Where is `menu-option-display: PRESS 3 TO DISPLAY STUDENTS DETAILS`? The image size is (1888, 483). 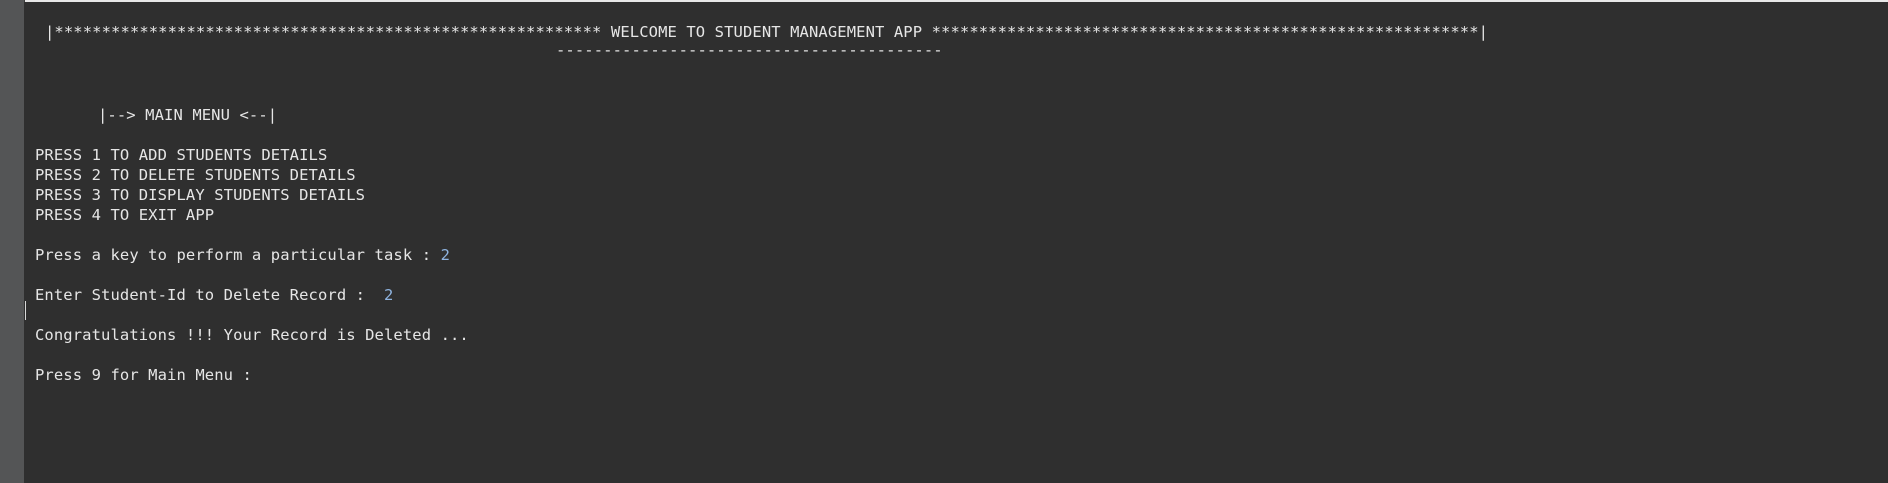
menu-option-display: PRESS 3 TO DISPLAY STUDENTS DETAILS is located at coordinates (200, 195).